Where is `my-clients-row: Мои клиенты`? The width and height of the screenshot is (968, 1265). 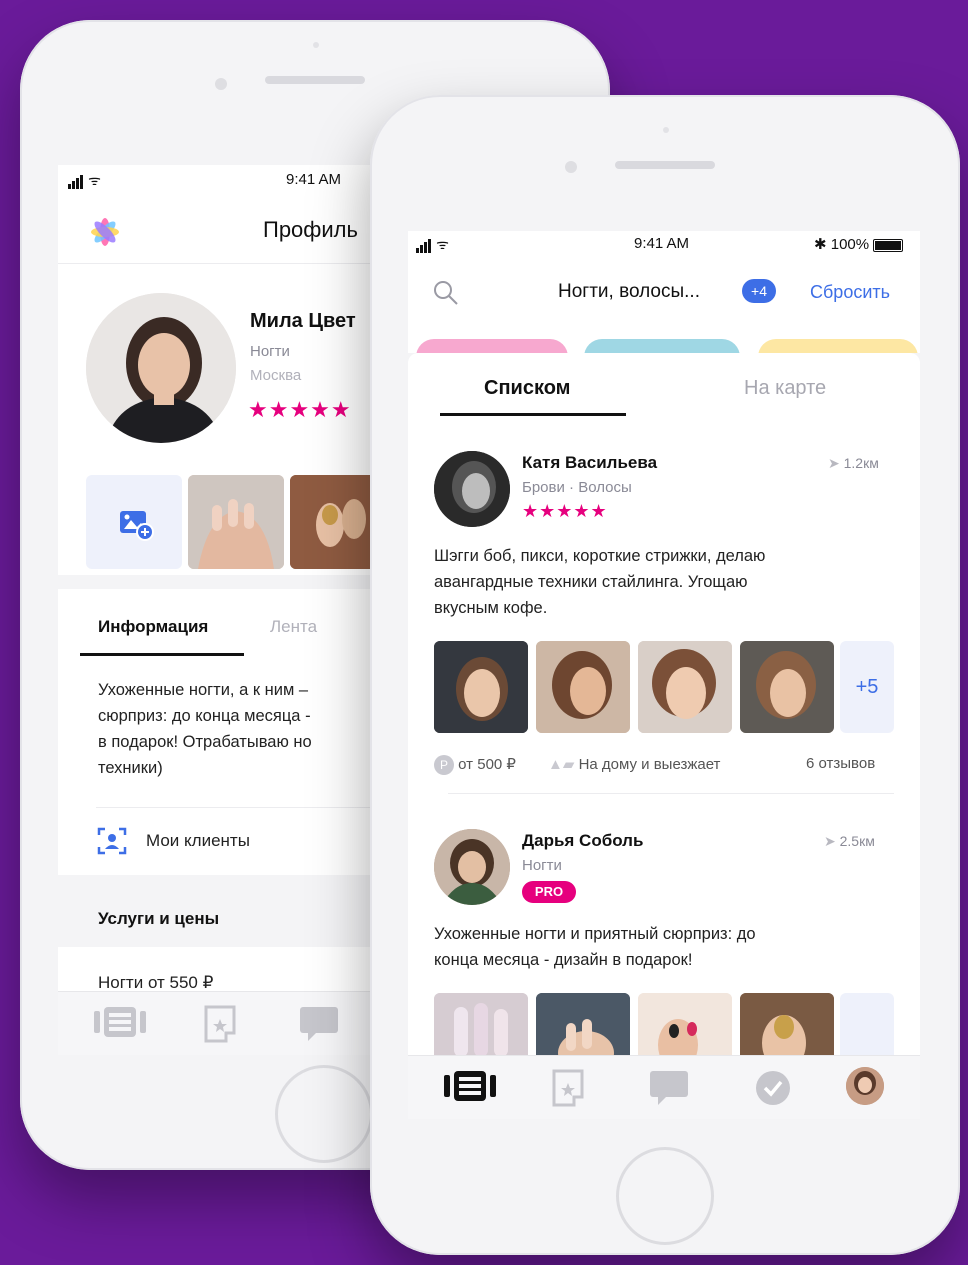
my-clients-row: Мои клиенты is located at coordinates (242, 843).